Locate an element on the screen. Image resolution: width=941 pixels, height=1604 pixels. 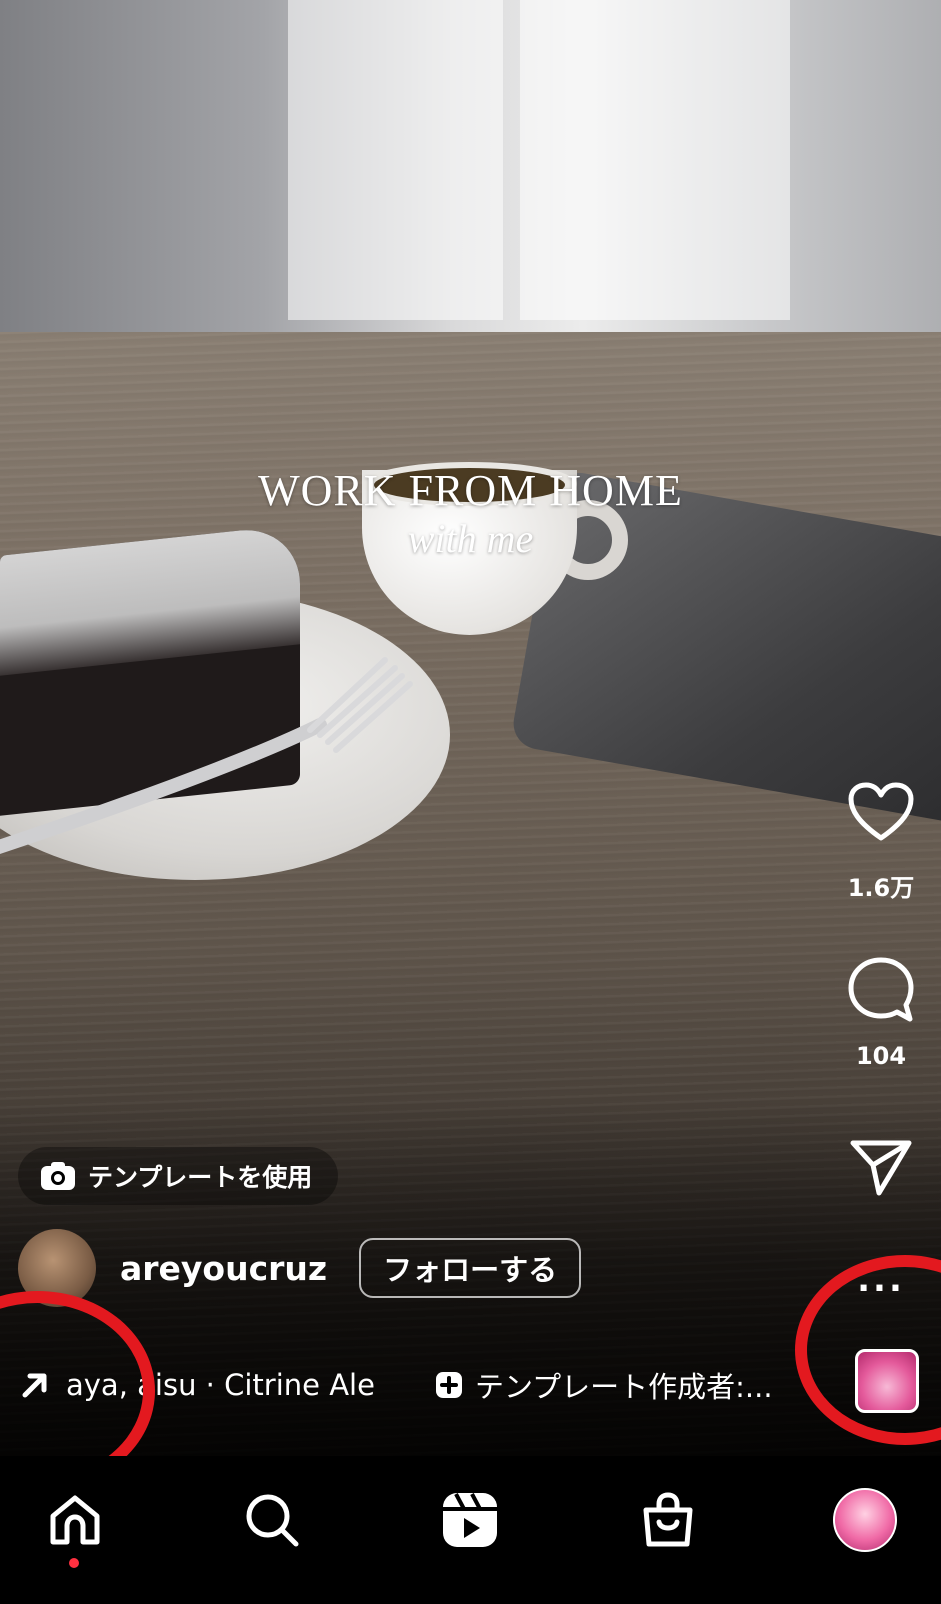
nav-reels is located at coordinates (470, 1520).